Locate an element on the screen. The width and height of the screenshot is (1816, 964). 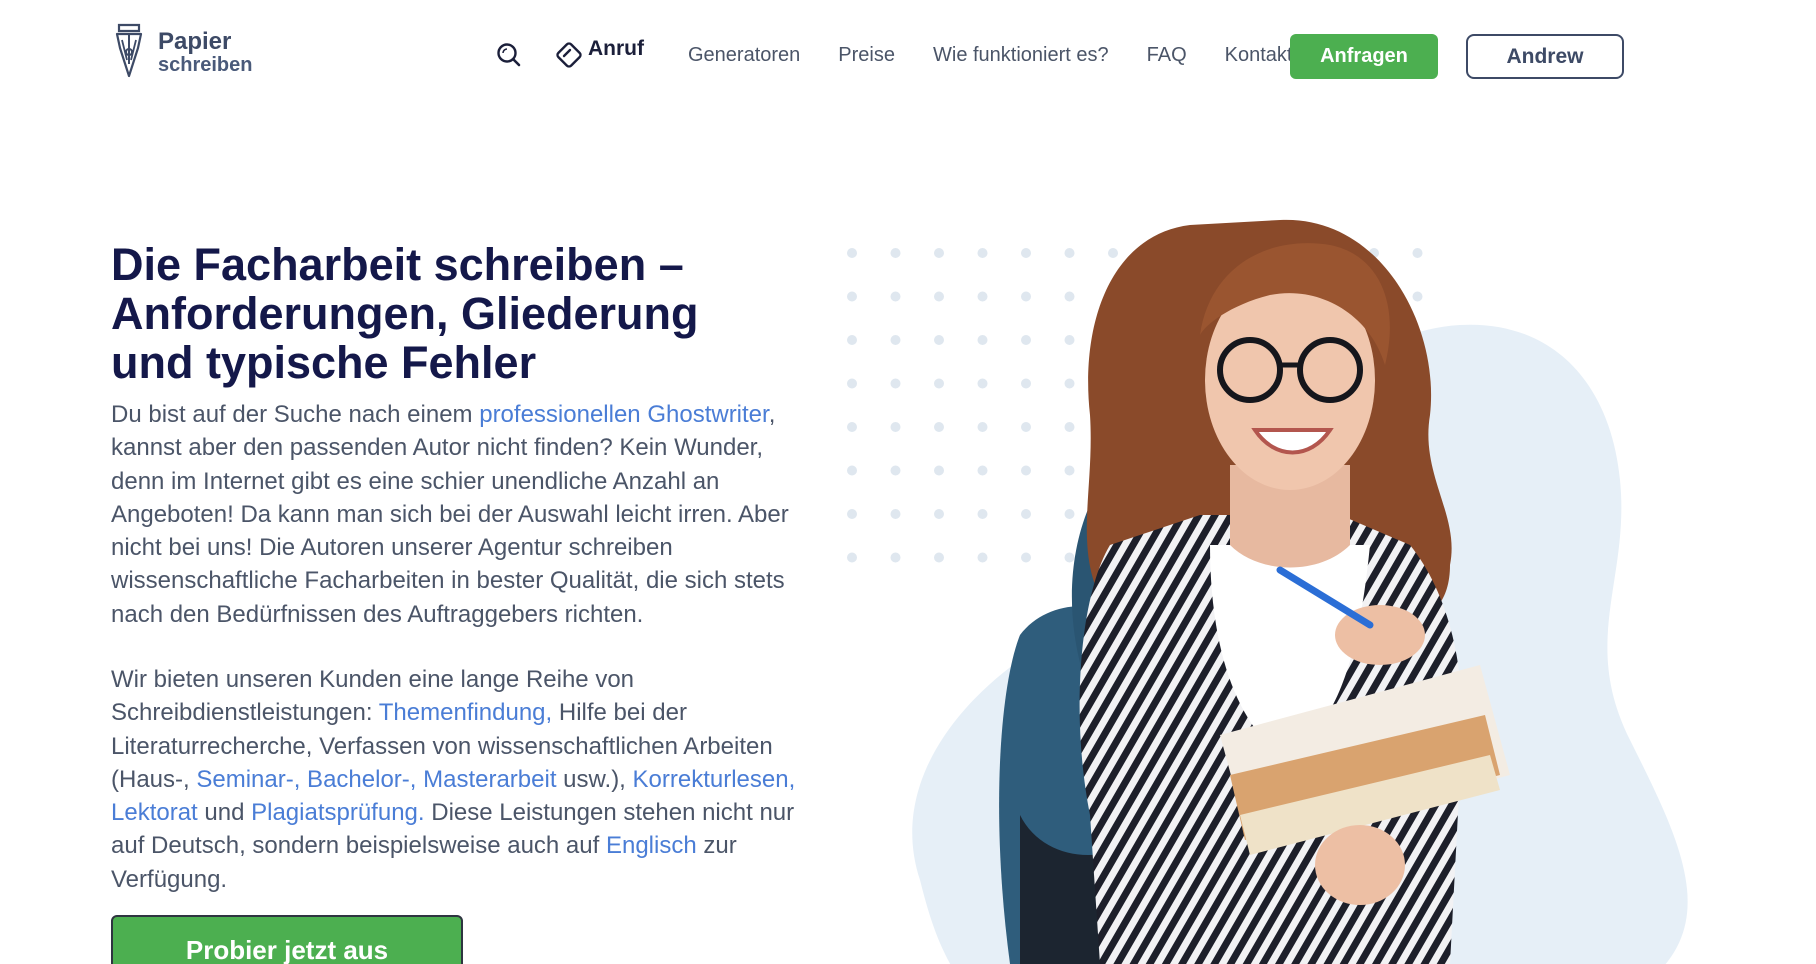
nav-faq: FAQ is located at coordinates (1167, 55).